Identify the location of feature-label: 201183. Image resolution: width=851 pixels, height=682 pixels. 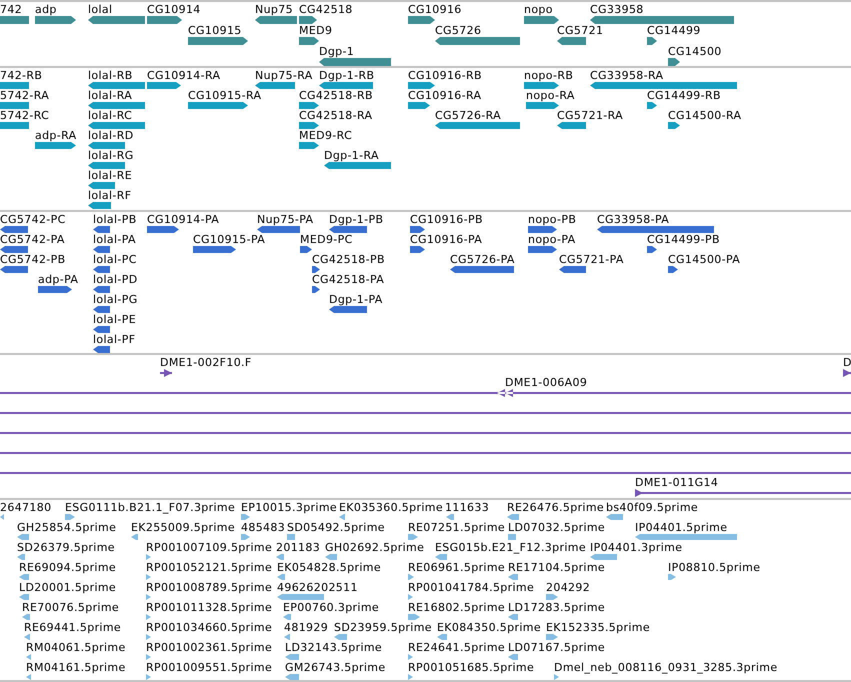
(298, 548).